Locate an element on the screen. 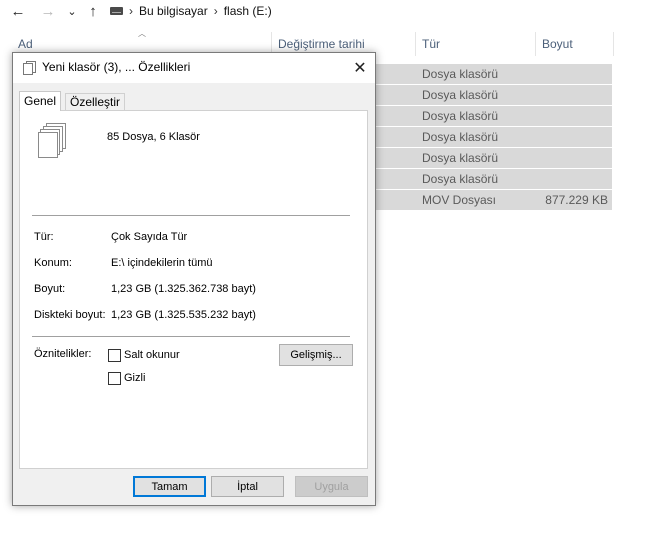  type-value: Çok Sayıda Tür is located at coordinates (149, 237).